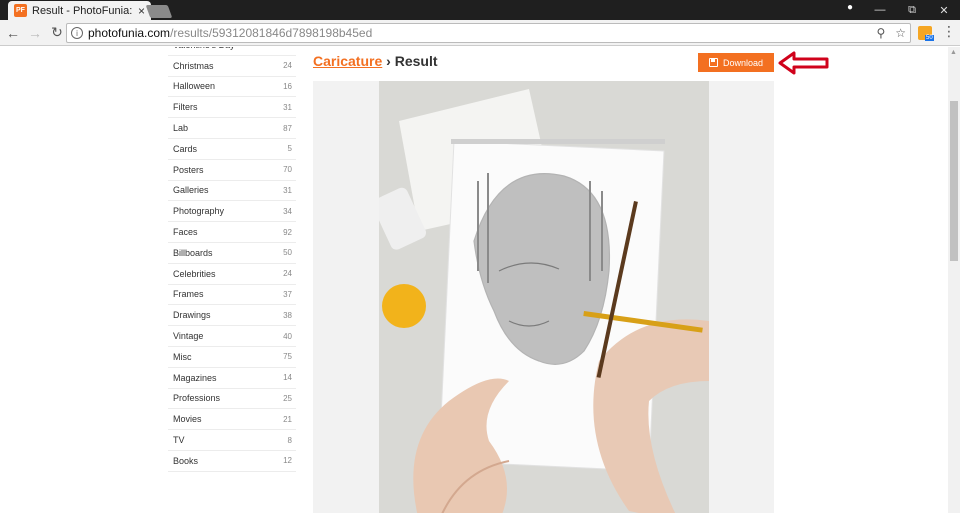 This screenshot has width=960, height=513. Describe the element at coordinates (188, 294) in the screenshot. I see `sidebar-item-label: Frames` at that location.